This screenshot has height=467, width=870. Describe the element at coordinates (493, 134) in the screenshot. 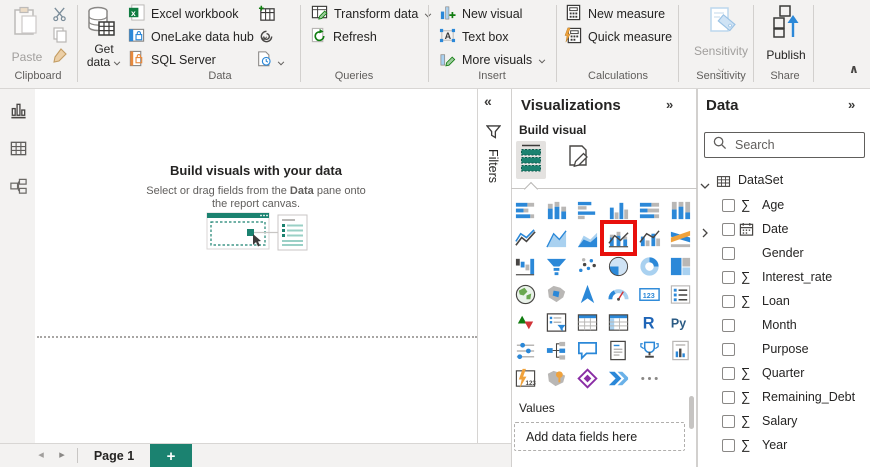

I see `filter-funnel-icon` at that location.